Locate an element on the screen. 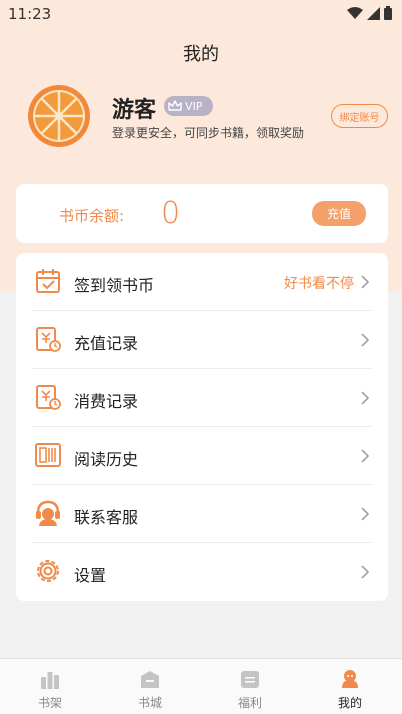 The image size is (402, 714). username: 游客 is located at coordinates (134, 110).